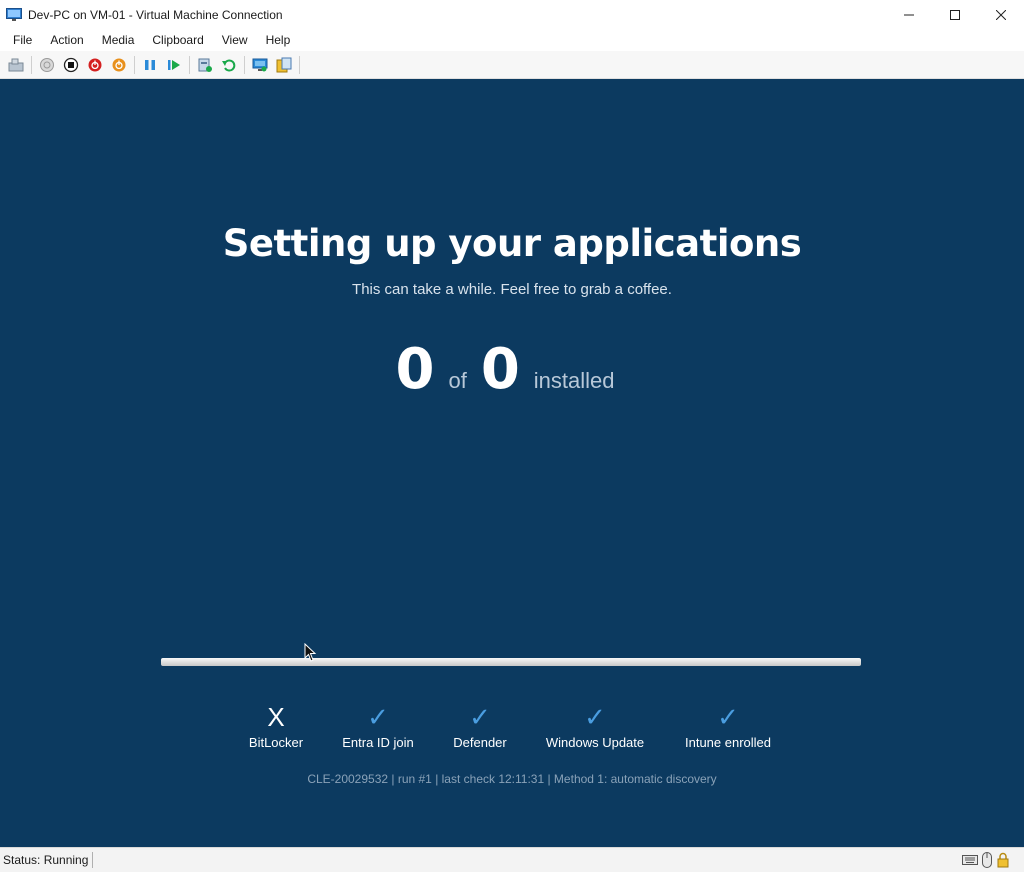 The width and height of the screenshot is (1024, 872). I want to click on keyboard-icon, so click(970, 860).